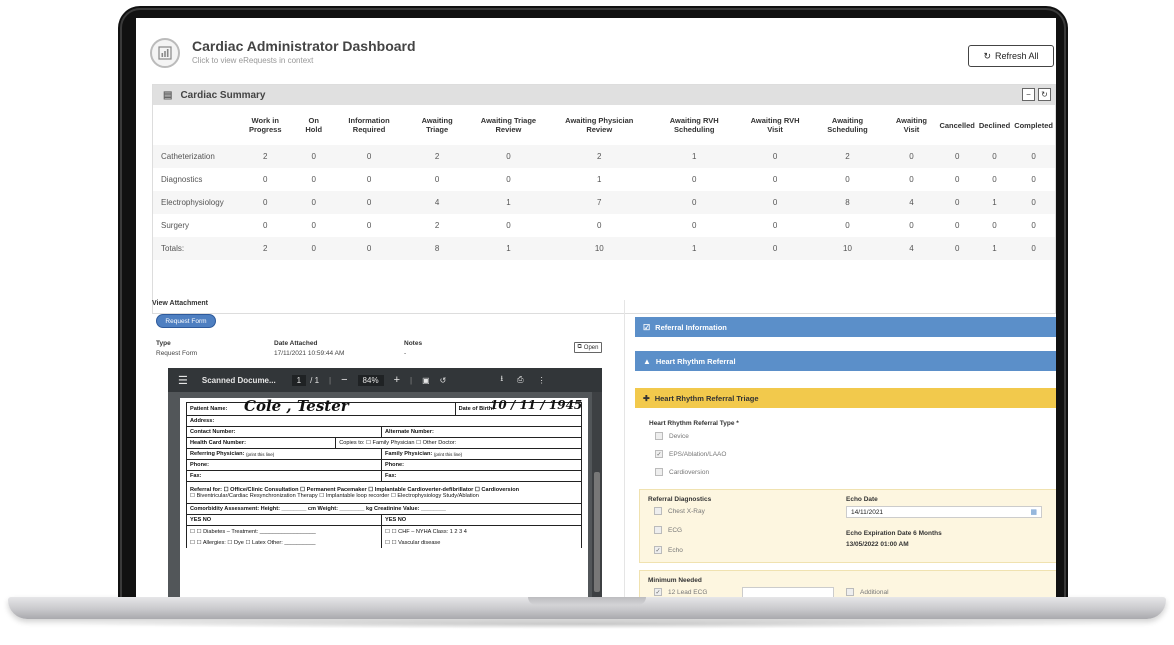 The image size is (1174, 645). Describe the element at coordinates (873, 592) in the screenshot. I see `min-additional-docs: Additional Documentation` at that location.